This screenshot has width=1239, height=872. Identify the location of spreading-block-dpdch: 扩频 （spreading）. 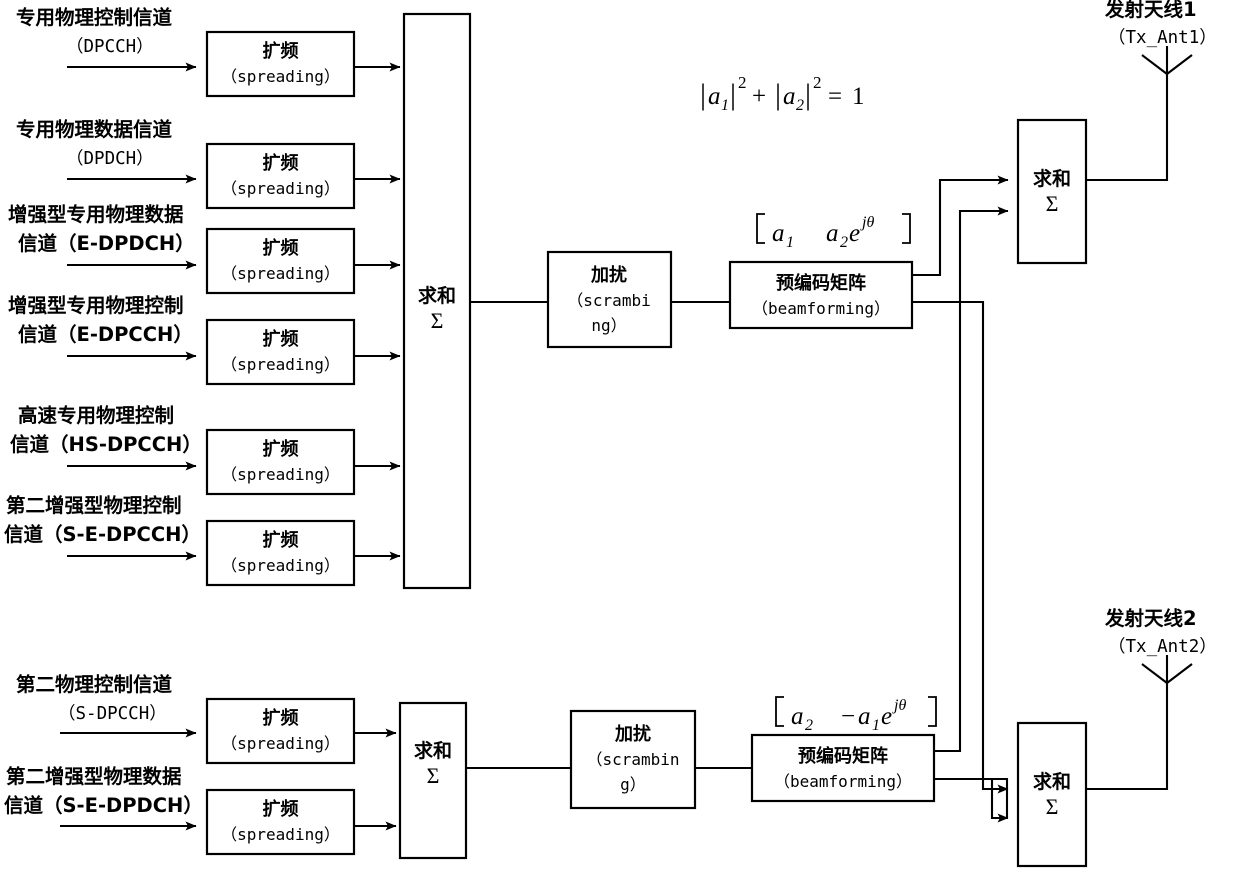
(280, 176).